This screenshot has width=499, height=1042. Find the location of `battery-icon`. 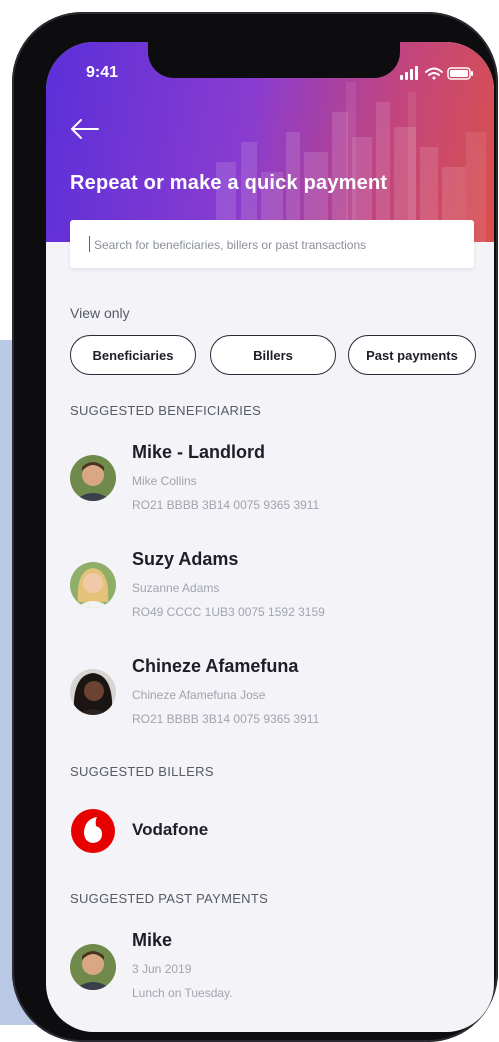

battery-icon is located at coordinates (460, 73).